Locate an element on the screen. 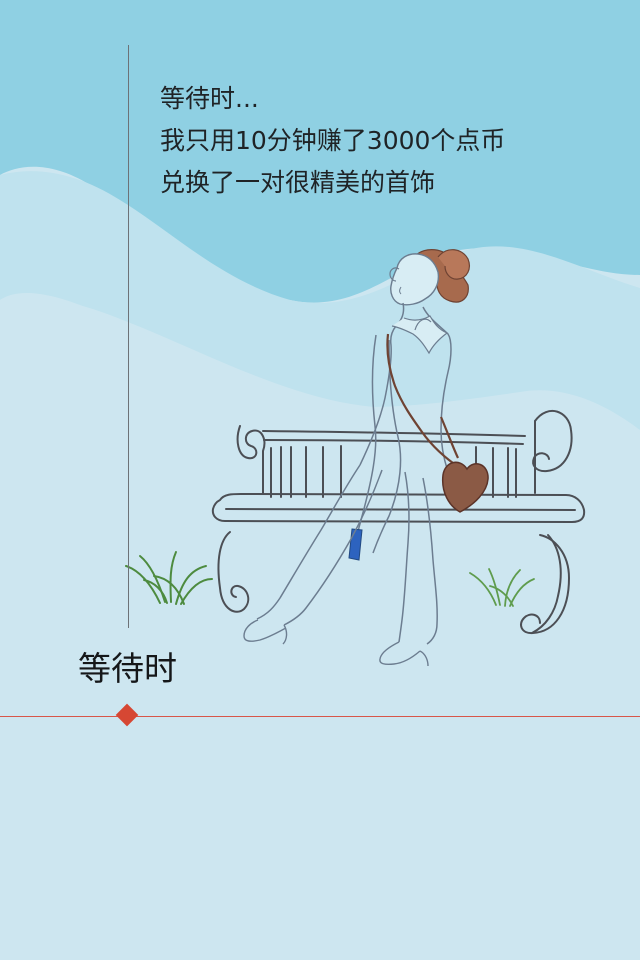 The height and width of the screenshot is (960, 640). story-caption: 等待时... 我只用10分钟赚了3000个点币 兑换了一对很精美的首饰 is located at coordinates (332, 141).